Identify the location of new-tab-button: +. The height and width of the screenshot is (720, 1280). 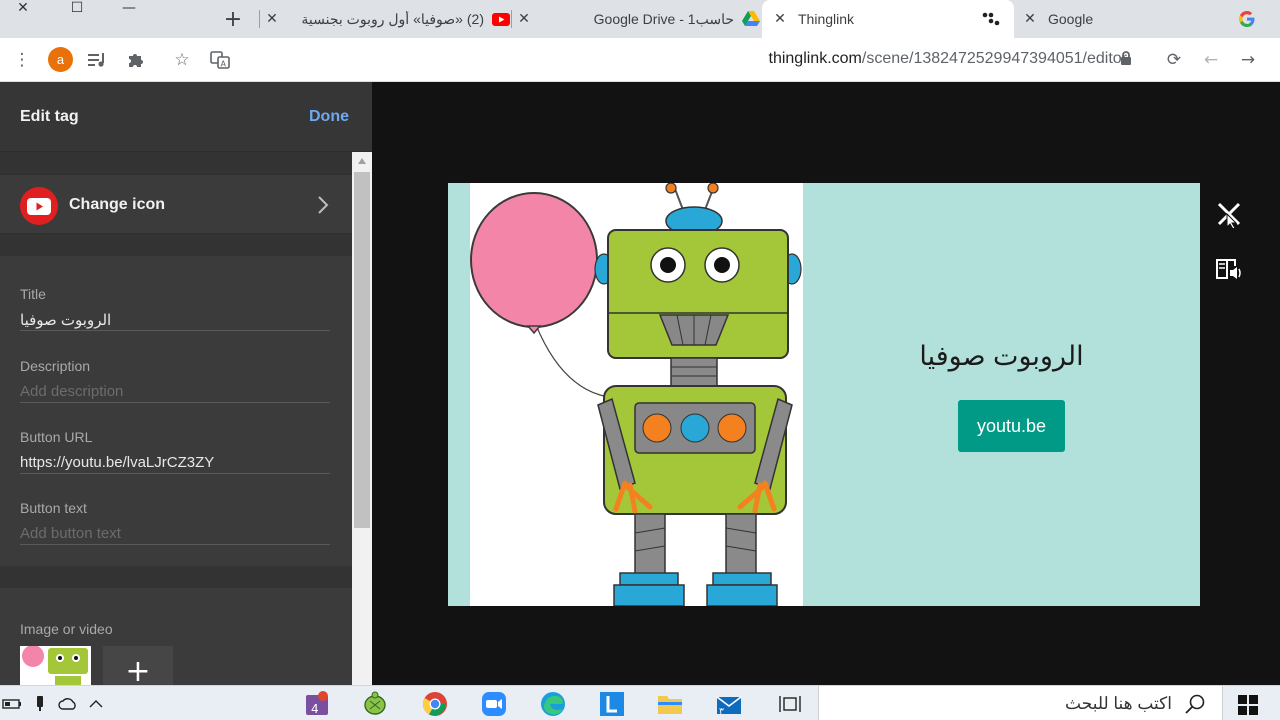
(233, 19).